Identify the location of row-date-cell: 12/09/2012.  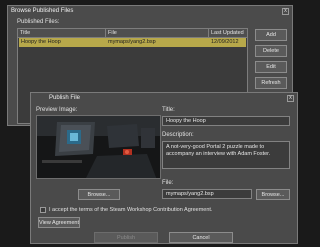
(225, 42).